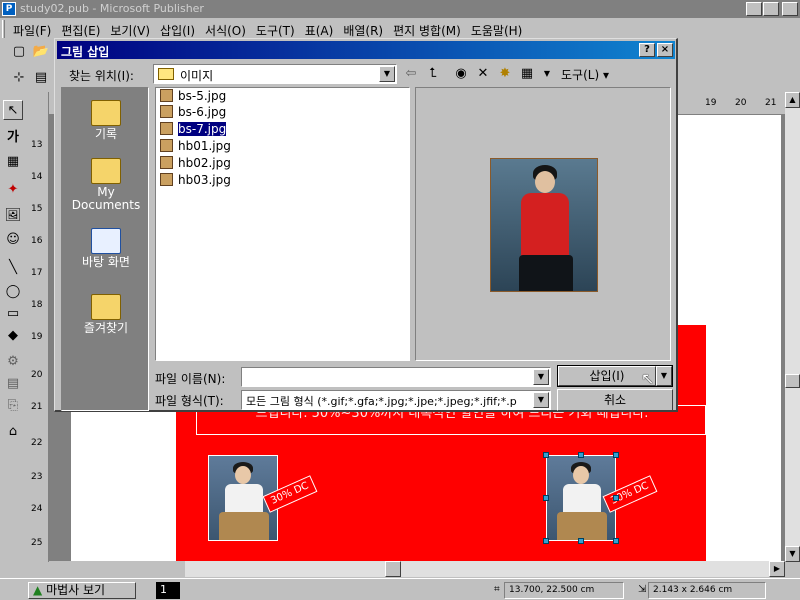 The height and width of the screenshot is (600, 800). Describe the element at coordinates (642, 589) in the screenshot. I see `size-icon: ⇲` at that location.